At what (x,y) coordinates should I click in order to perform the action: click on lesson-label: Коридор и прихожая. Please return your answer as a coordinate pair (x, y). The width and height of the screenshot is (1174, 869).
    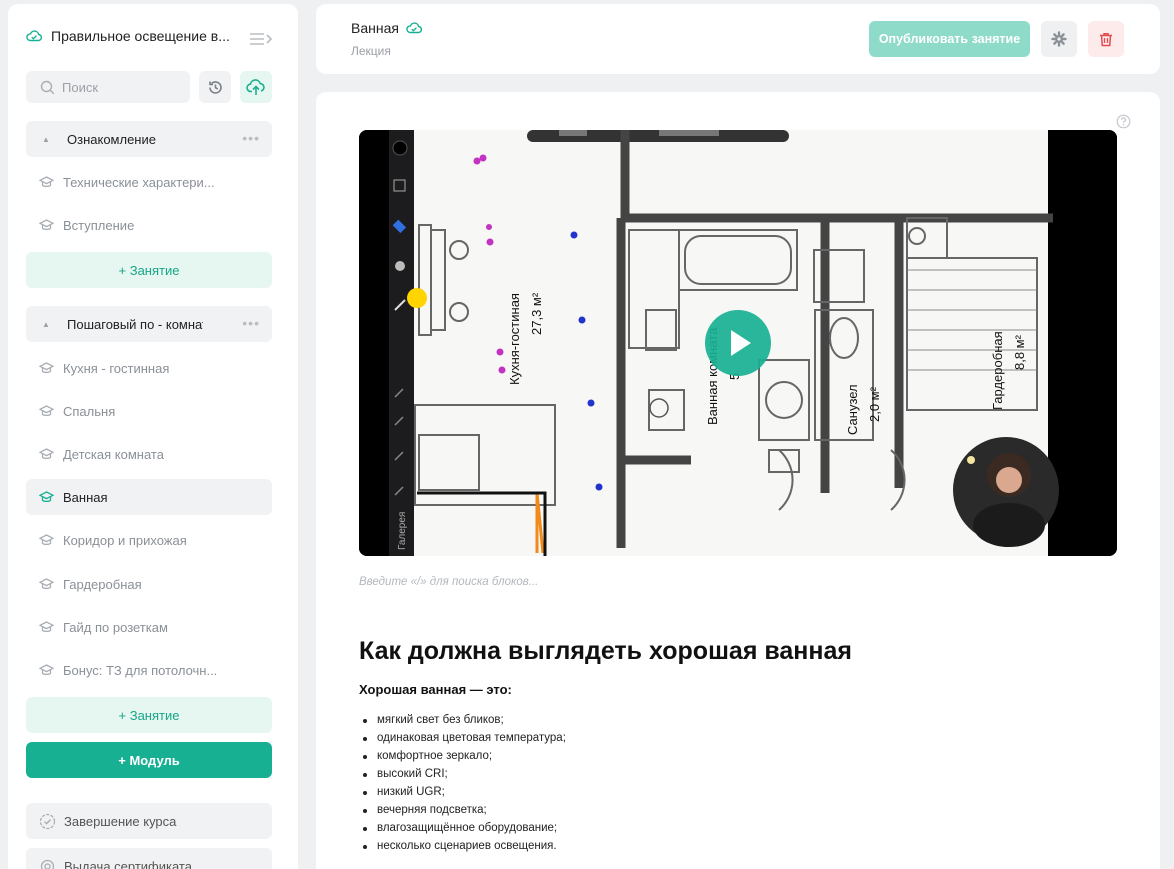
    Looking at the image, I should click on (125, 540).